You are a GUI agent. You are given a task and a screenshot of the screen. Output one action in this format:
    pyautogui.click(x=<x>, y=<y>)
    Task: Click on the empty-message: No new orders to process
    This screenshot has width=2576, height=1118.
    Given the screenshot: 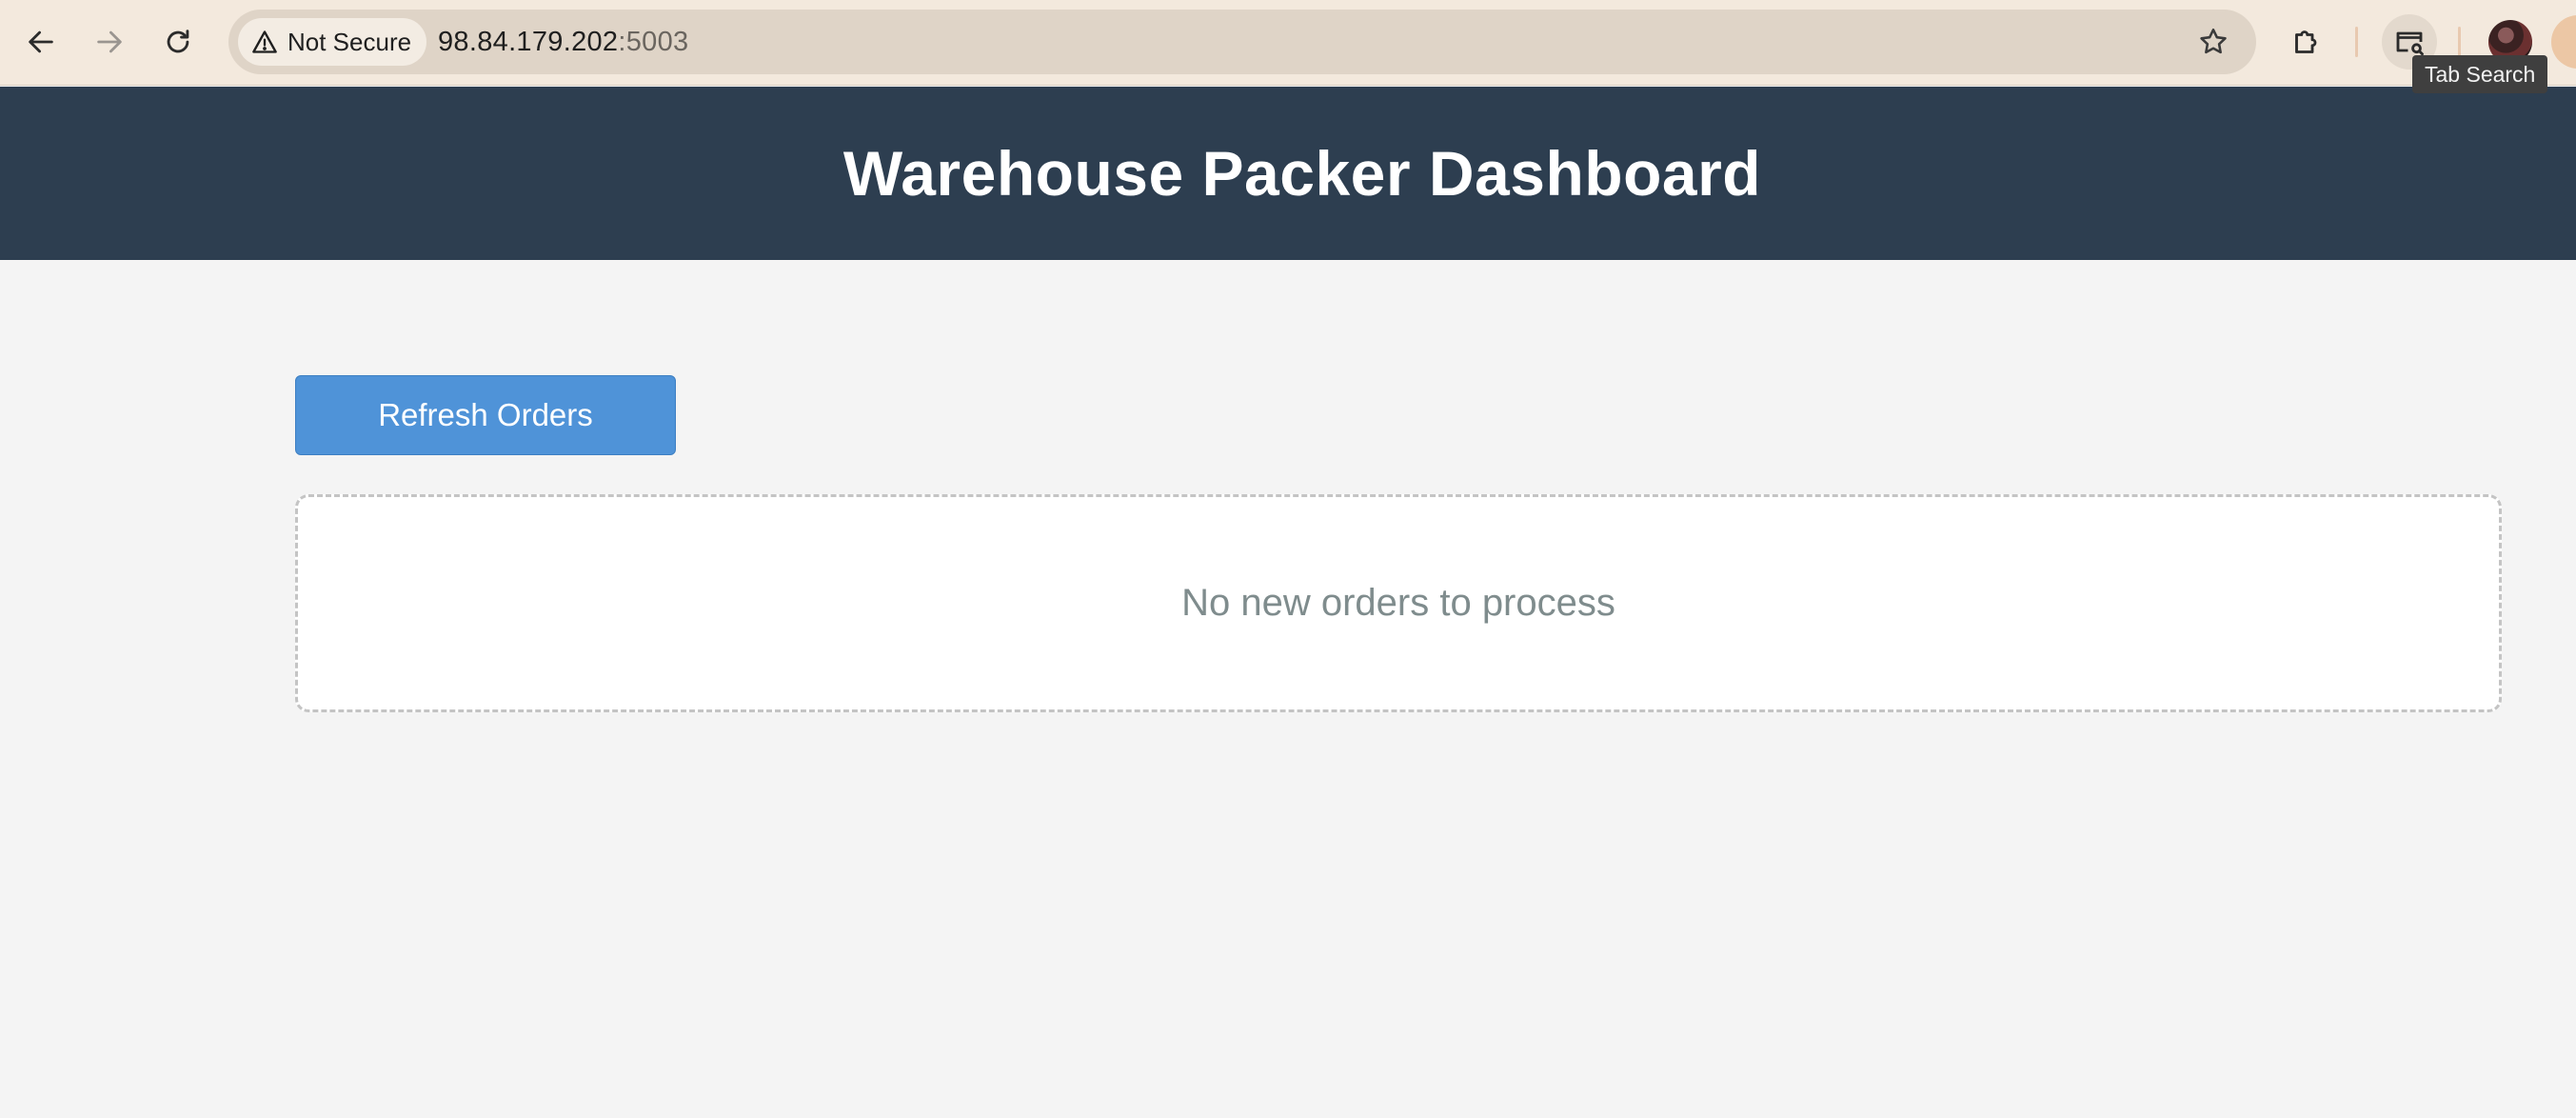 What is the action you would take?
    pyautogui.click(x=1398, y=603)
    